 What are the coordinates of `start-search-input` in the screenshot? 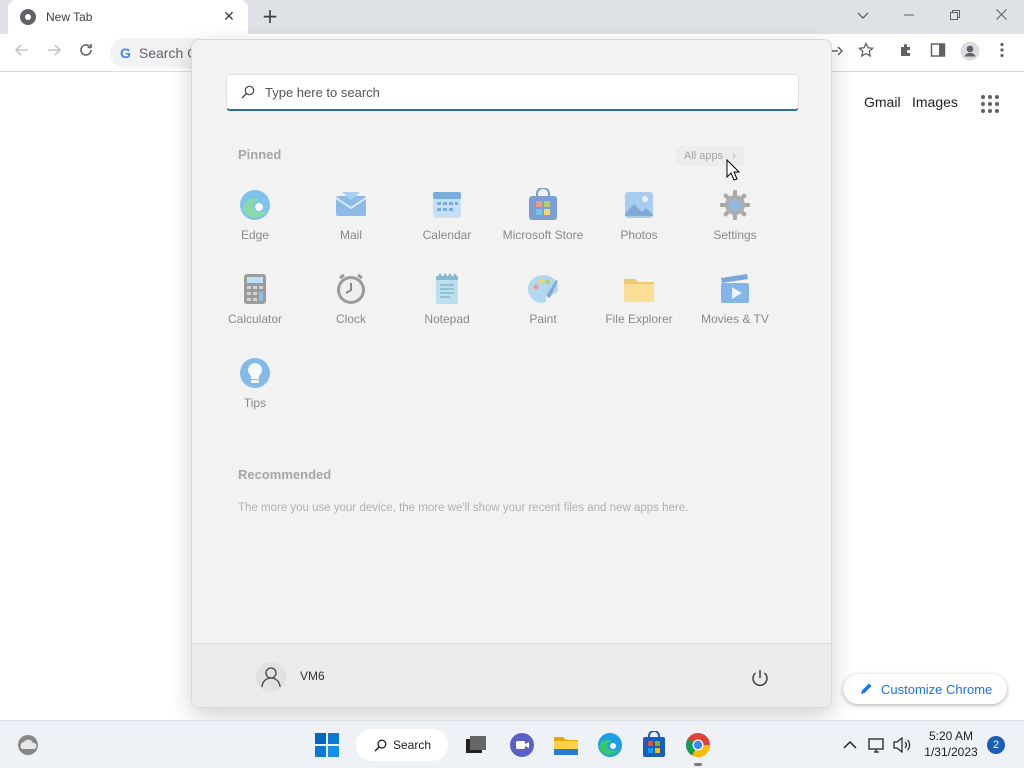 It's located at (515, 92).